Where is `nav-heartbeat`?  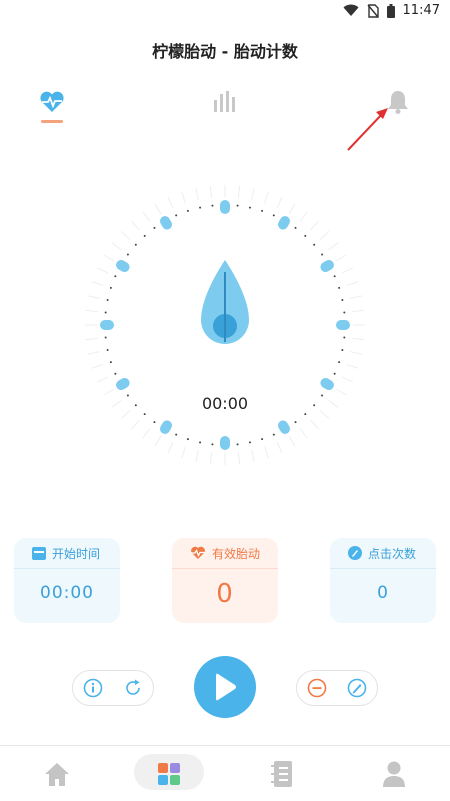
nav-heartbeat is located at coordinates (52, 102).